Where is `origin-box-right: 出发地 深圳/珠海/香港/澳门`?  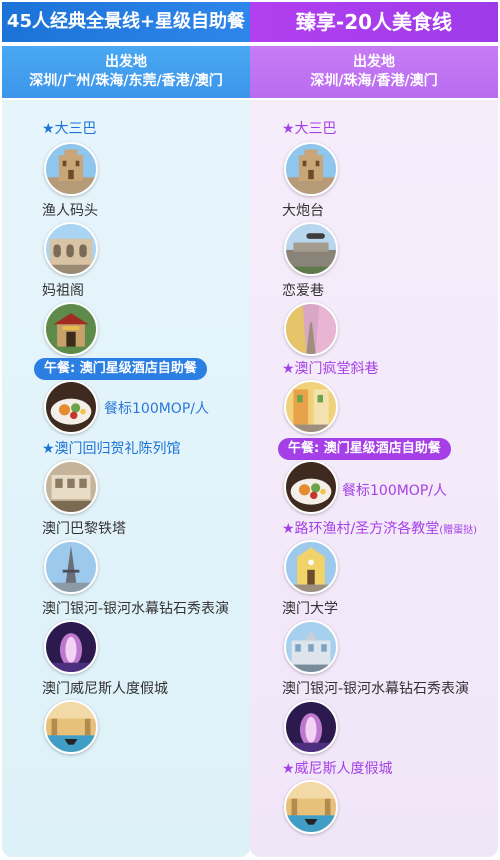 origin-box-right: 出发地 深圳/珠海/香港/澳门 is located at coordinates (374, 72).